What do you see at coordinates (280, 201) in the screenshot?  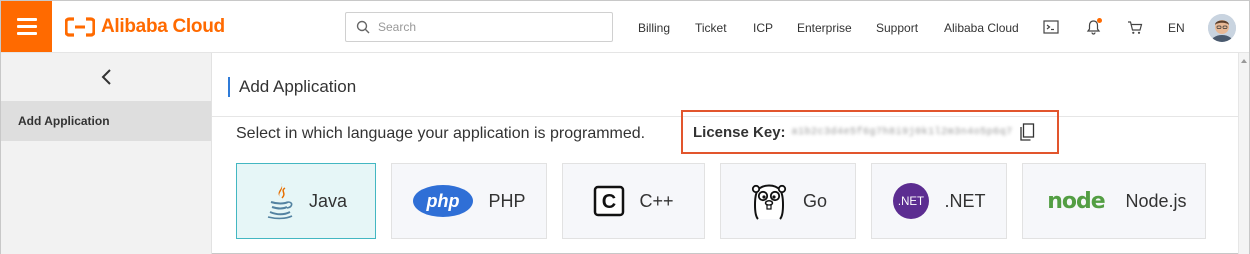 I see `java-icon` at bounding box center [280, 201].